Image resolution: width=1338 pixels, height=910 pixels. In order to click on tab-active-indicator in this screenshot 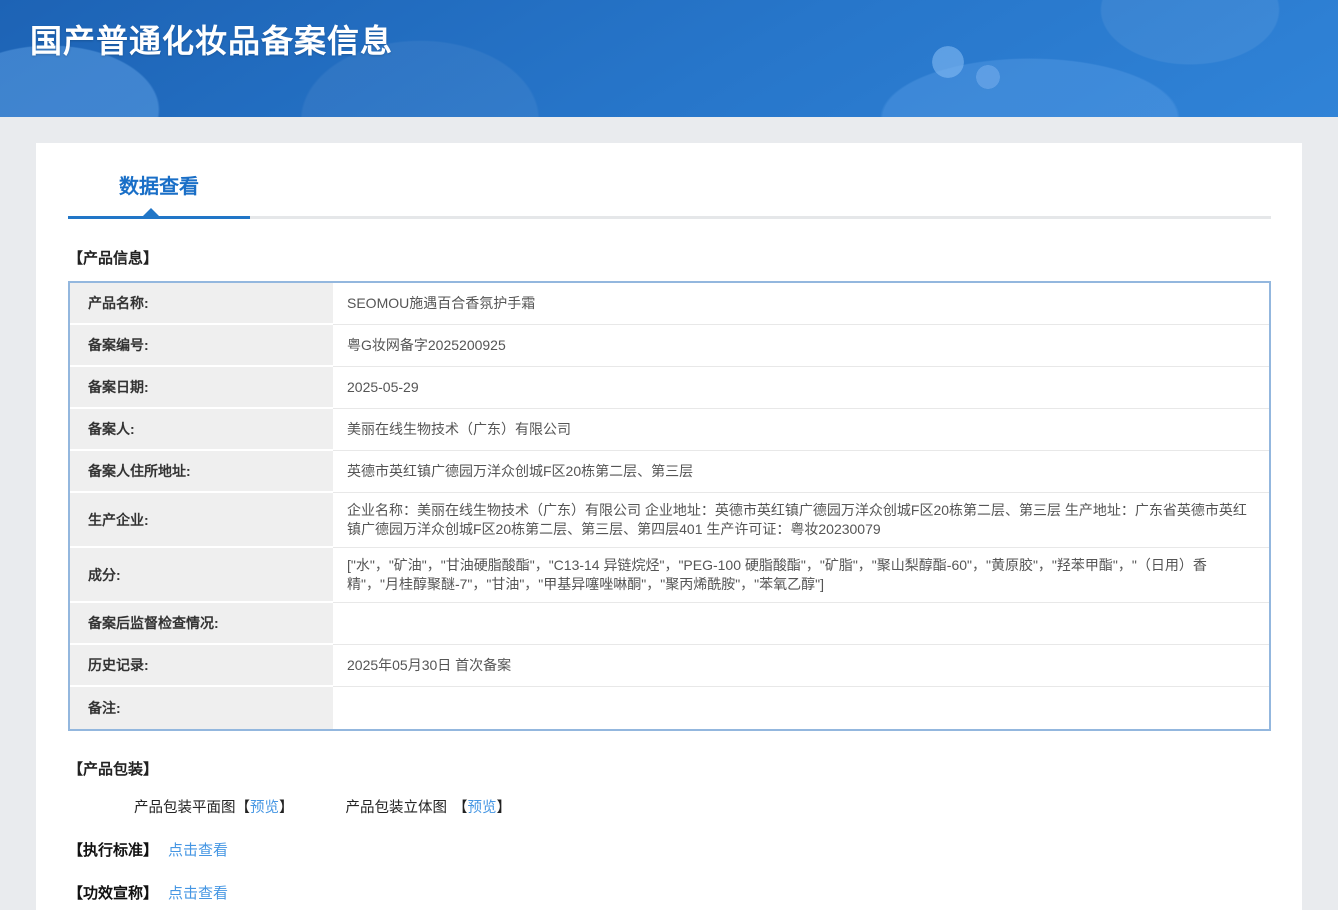, I will do `click(151, 212)`.